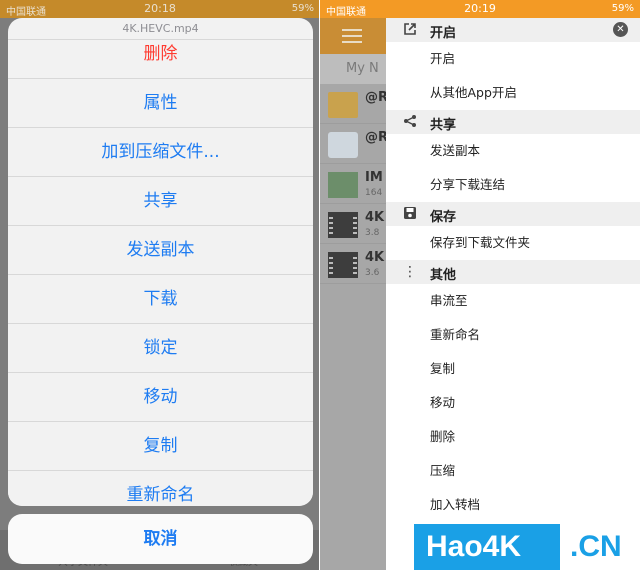 The width and height of the screenshot is (640, 570). What do you see at coordinates (343, 105) in the screenshot?
I see `folder-icon` at bounding box center [343, 105].